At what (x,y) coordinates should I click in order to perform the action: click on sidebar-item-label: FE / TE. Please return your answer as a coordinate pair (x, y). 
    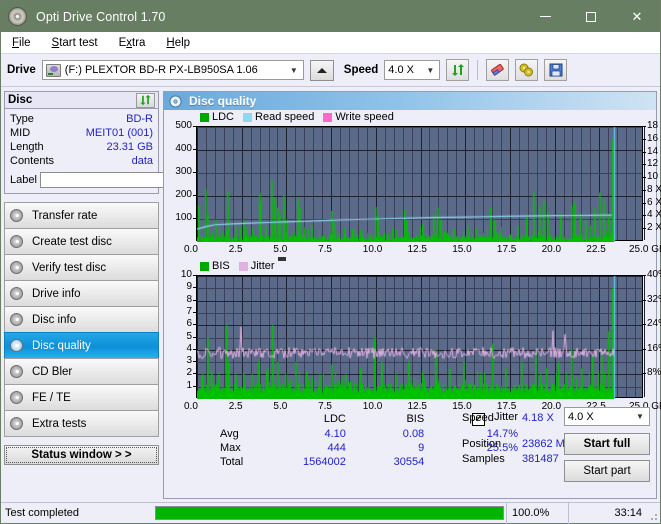
    Looking at the image, I should click on (51, 397).